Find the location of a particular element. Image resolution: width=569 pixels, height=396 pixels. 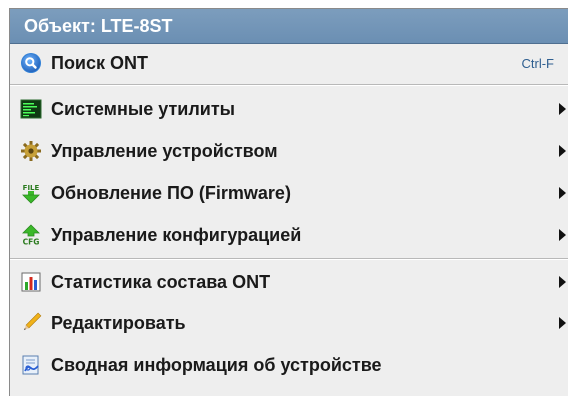

menu-item-firmware-update: FILE Обновление ПО (Firmware) is located at coordinates (289, 193).